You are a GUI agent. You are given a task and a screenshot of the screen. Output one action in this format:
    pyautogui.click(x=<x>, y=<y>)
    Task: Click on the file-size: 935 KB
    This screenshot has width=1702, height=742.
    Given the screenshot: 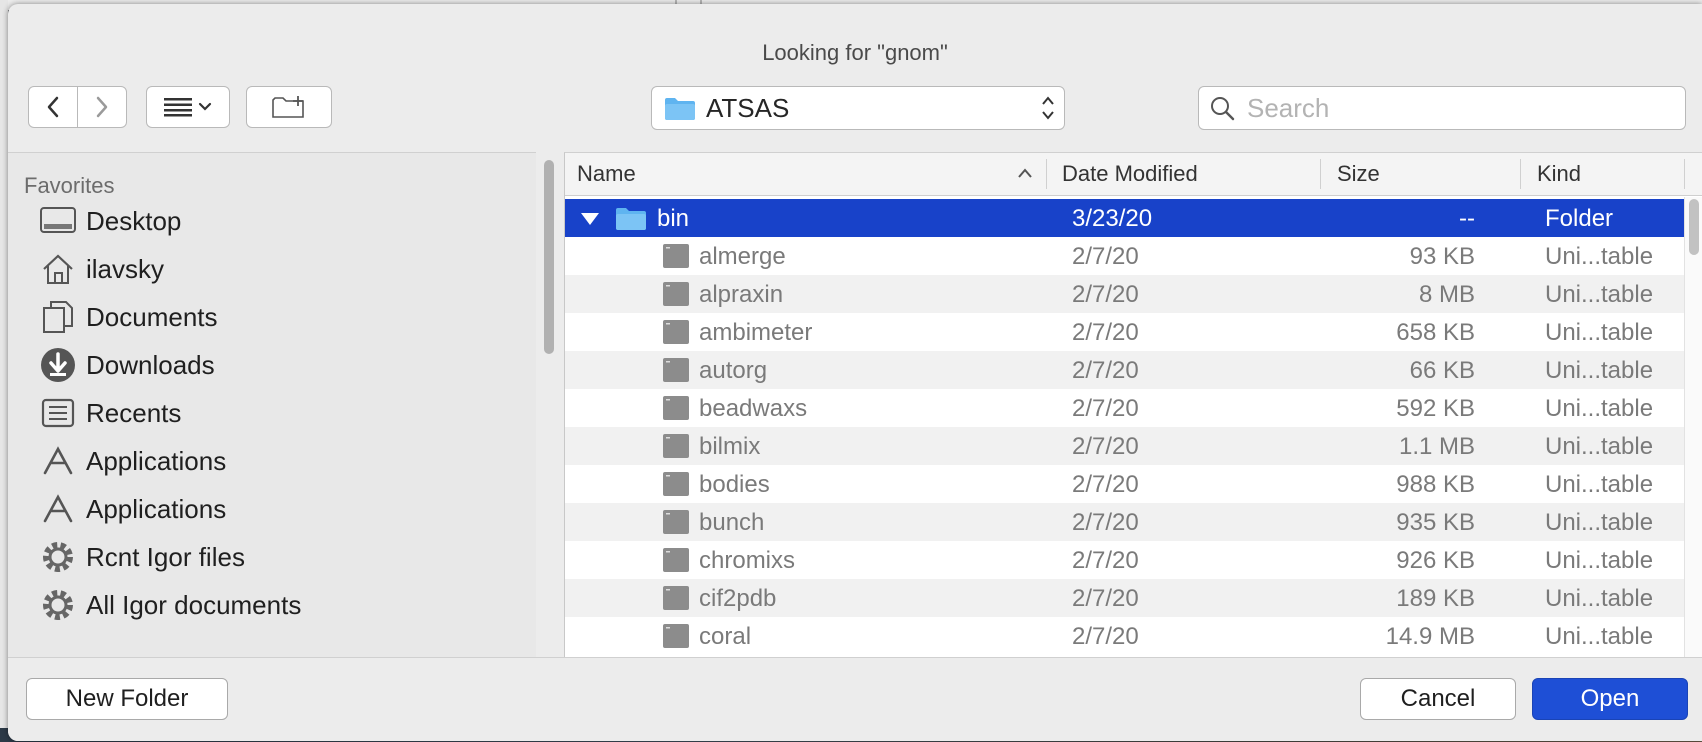 What is the action you would take?
    pyautogui.click(x=1435, y=522)
    